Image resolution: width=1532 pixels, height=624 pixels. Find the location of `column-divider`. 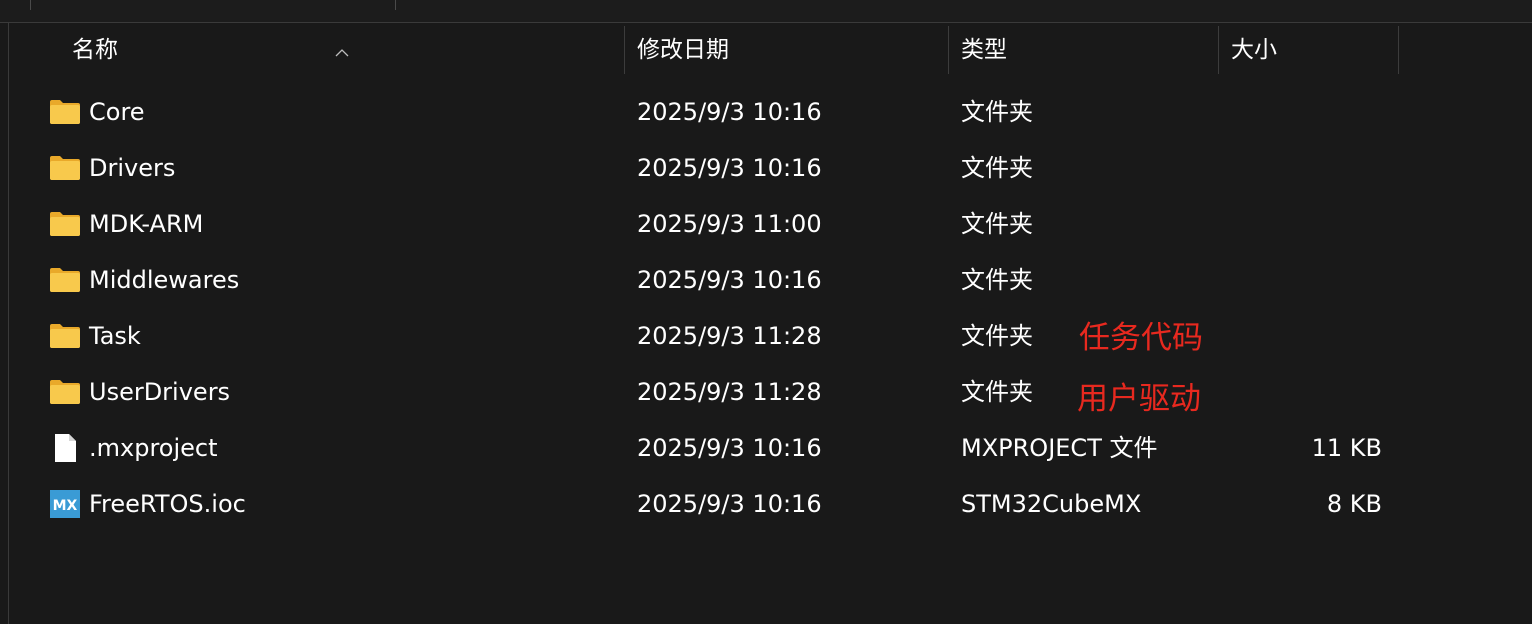

column-divider is located at coordinates (1398, 50).